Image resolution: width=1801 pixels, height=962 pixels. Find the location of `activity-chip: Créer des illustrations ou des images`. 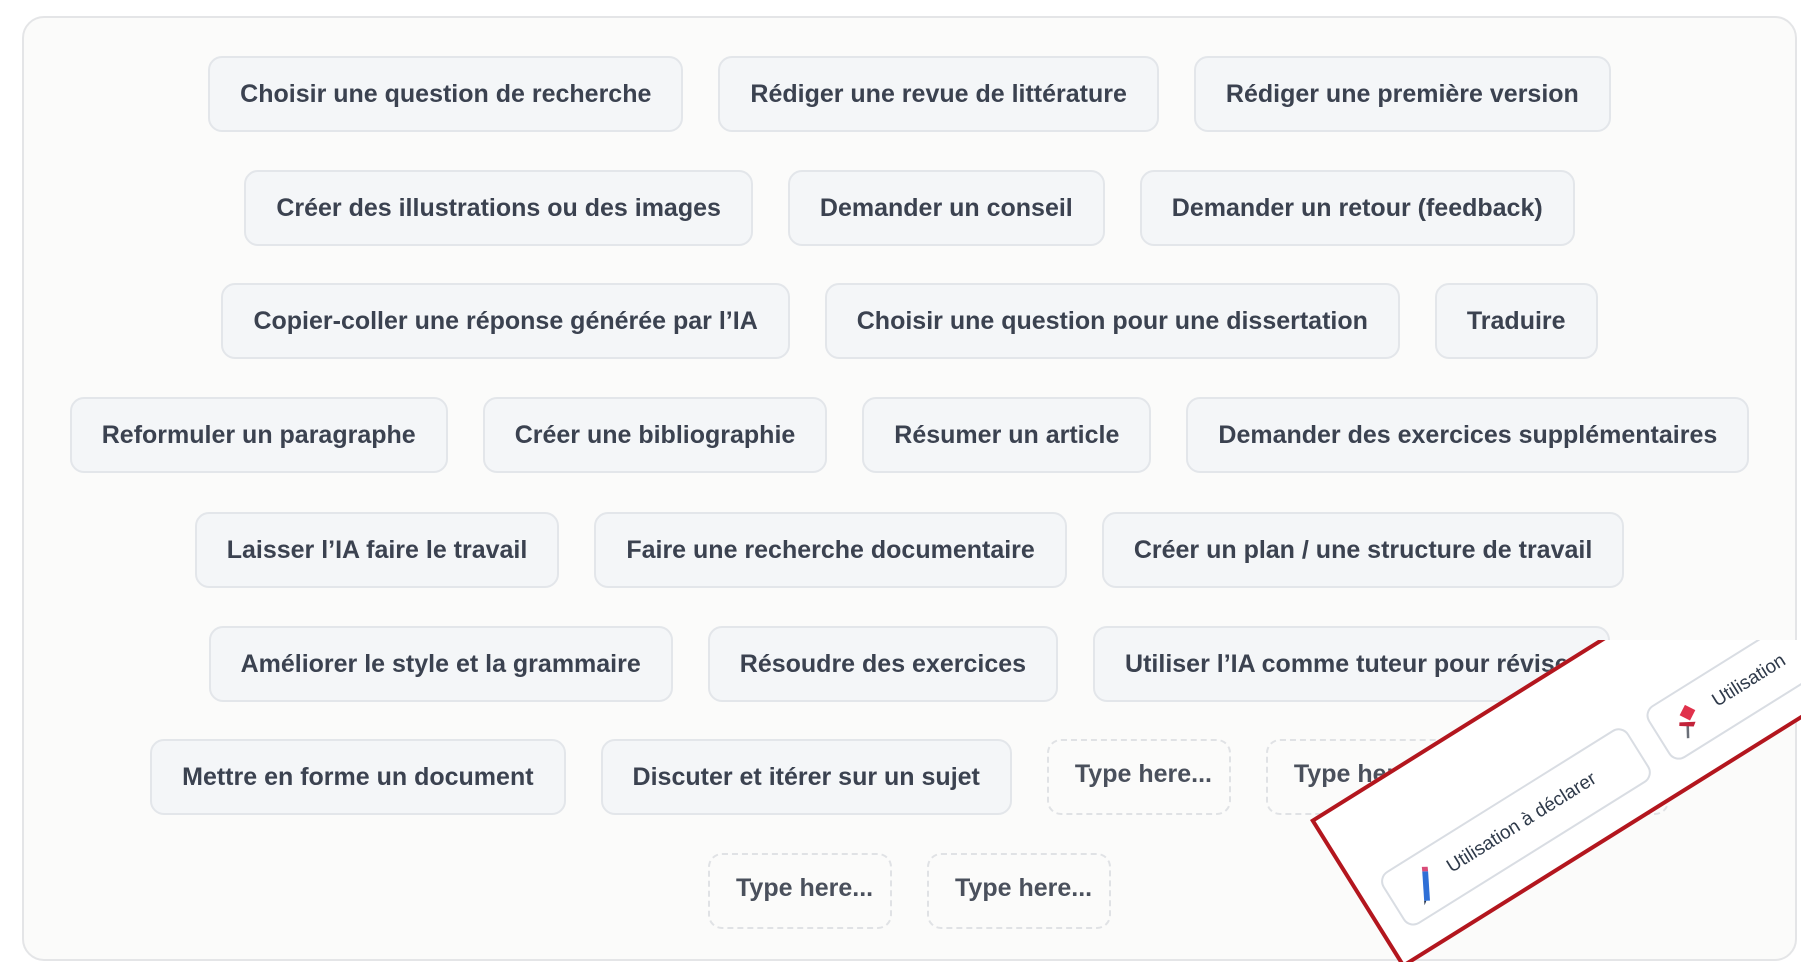

activity-chip: Créer des illustrations ou des images is located at coordinates (498, 208).